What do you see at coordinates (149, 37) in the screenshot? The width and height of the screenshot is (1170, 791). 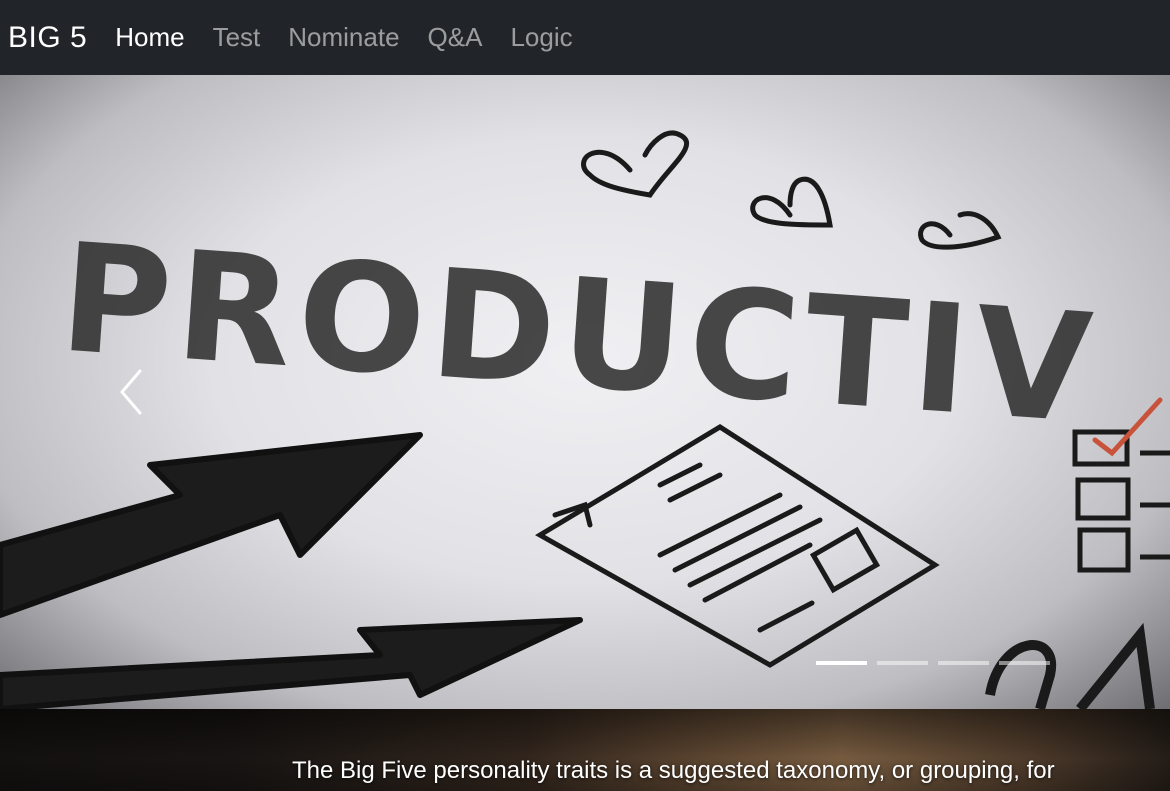 I see `nav-link-home: Home` at bounding box center [149, 37].